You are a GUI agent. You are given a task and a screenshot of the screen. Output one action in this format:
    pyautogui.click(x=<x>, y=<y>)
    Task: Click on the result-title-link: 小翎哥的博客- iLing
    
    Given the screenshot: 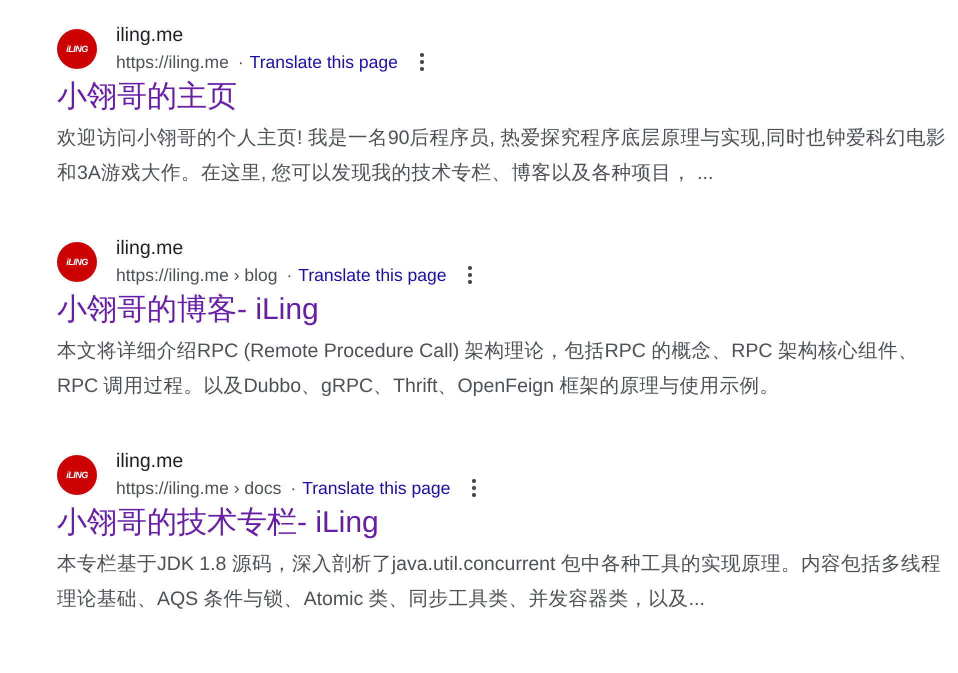 What is the action you would take?
    pyautogui.click(x=188, y=310)
    